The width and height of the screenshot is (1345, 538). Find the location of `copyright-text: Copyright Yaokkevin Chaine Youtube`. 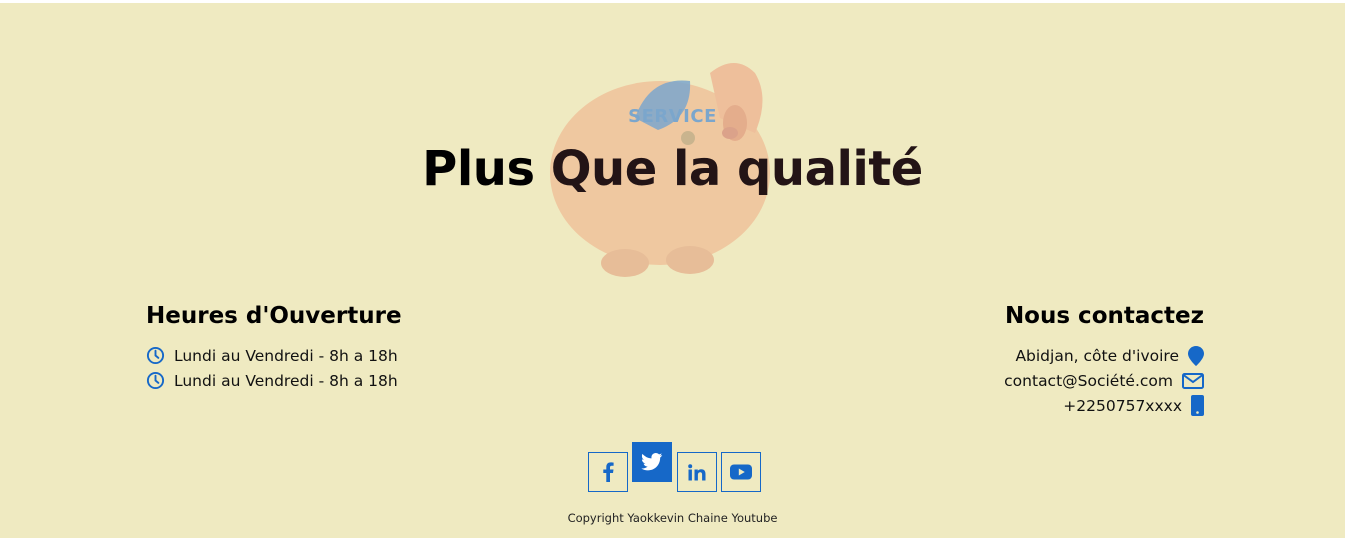

copyright-text: Copyright Yaokkevin Chaine Youtube is located at coordinates (672, 518).